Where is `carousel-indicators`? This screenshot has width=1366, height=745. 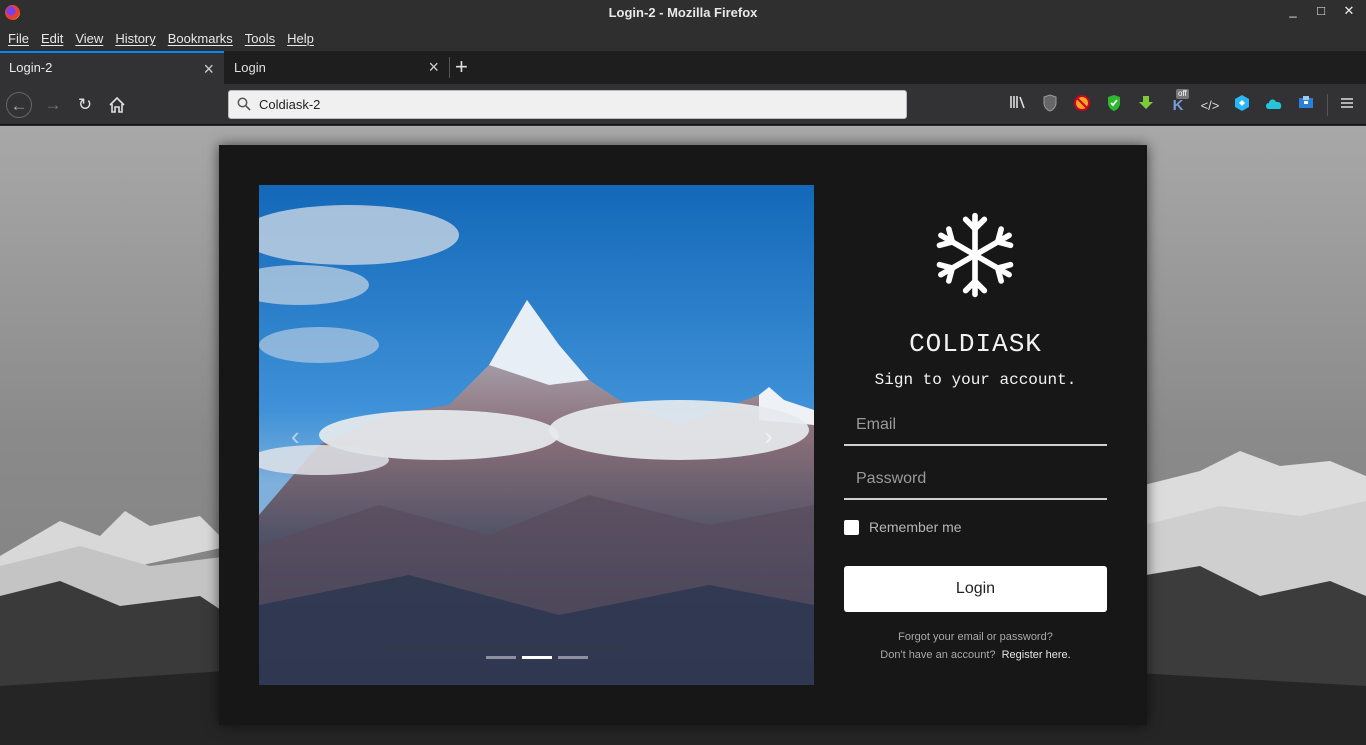
carousel-indicators is located at coordinates (537, 657).